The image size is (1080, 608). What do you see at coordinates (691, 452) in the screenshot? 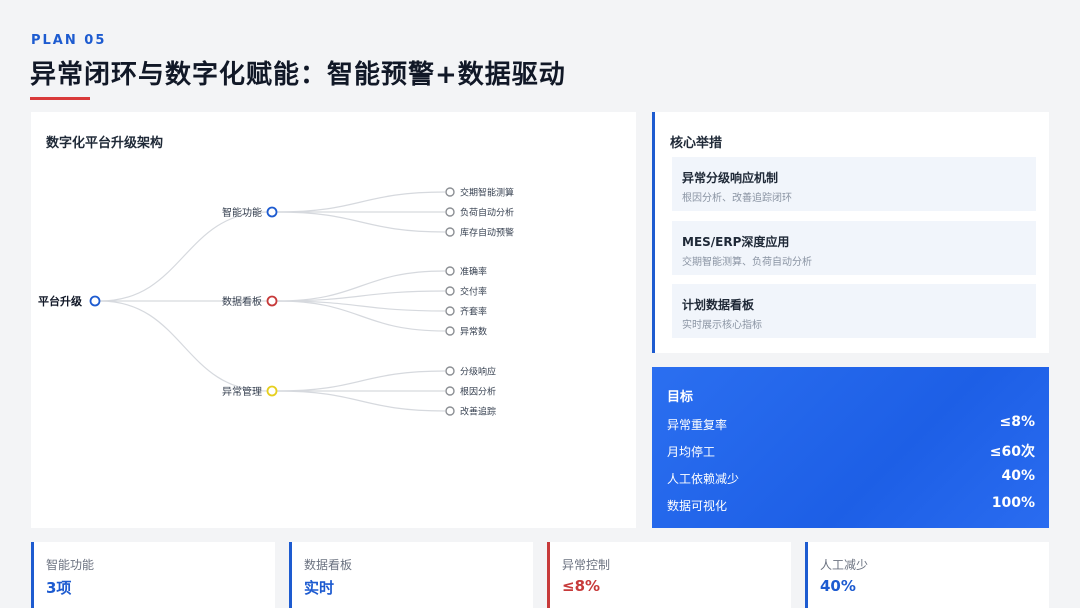
I see `goal-label: 月均停工` at bounding box center [691, 452].